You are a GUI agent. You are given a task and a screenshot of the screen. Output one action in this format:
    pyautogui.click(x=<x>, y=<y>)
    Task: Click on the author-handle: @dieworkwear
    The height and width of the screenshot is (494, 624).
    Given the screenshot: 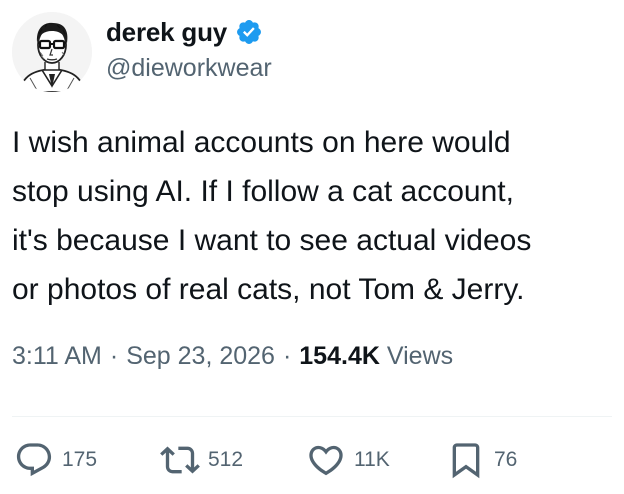 What is the action you would take?
    pyautogui.click(x=189, y=68)
    